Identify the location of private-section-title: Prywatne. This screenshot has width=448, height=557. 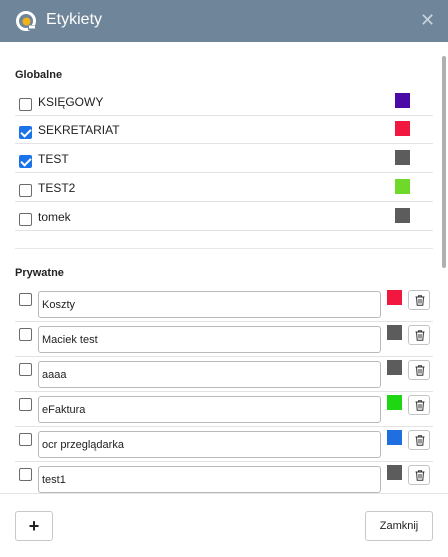
(39, 273).